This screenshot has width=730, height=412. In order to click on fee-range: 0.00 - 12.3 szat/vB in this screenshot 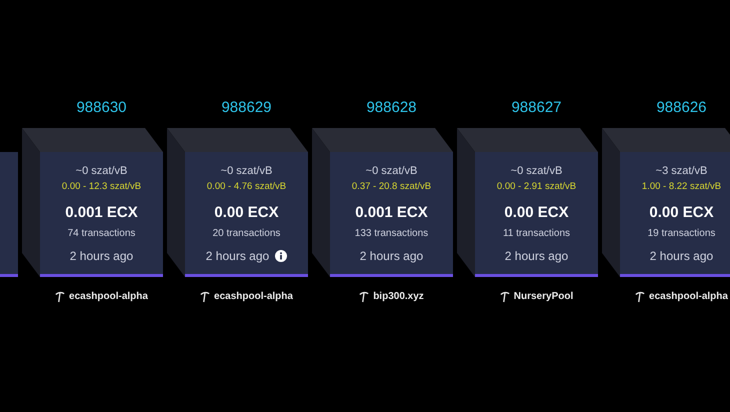, I will do `click(102, 187)`.